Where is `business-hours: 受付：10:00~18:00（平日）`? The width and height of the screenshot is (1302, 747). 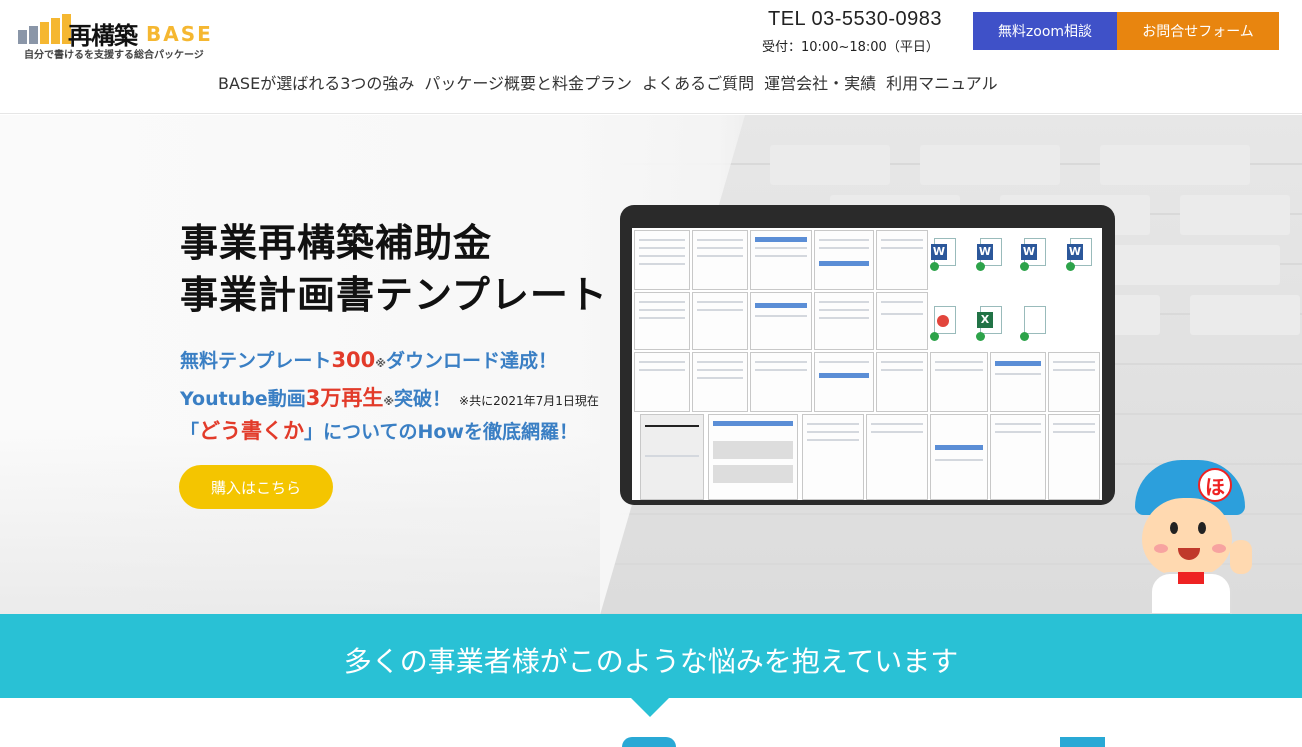
business-hours: 受付：10:00~18:00（平日） is located at coordinates (850, 47).